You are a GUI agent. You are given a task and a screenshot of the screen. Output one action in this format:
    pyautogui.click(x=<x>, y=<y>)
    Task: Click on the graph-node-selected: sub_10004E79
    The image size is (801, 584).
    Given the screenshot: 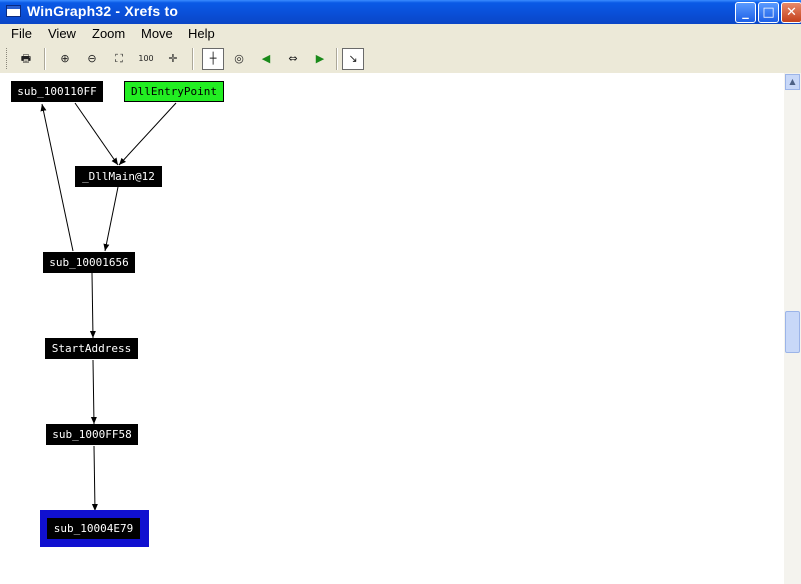 What is the action you would take?
    pyautogui.click(x=93, y=528)
    